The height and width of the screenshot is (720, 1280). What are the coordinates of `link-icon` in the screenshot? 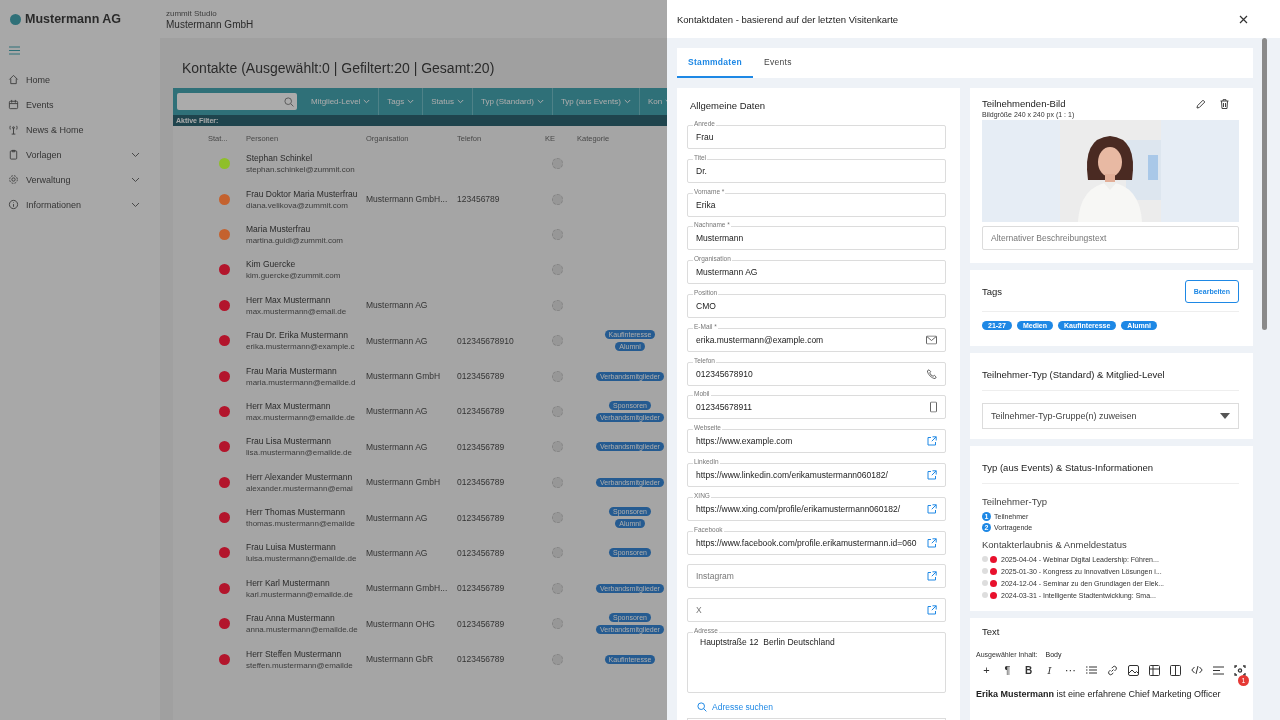 It's located at (1112, 670).